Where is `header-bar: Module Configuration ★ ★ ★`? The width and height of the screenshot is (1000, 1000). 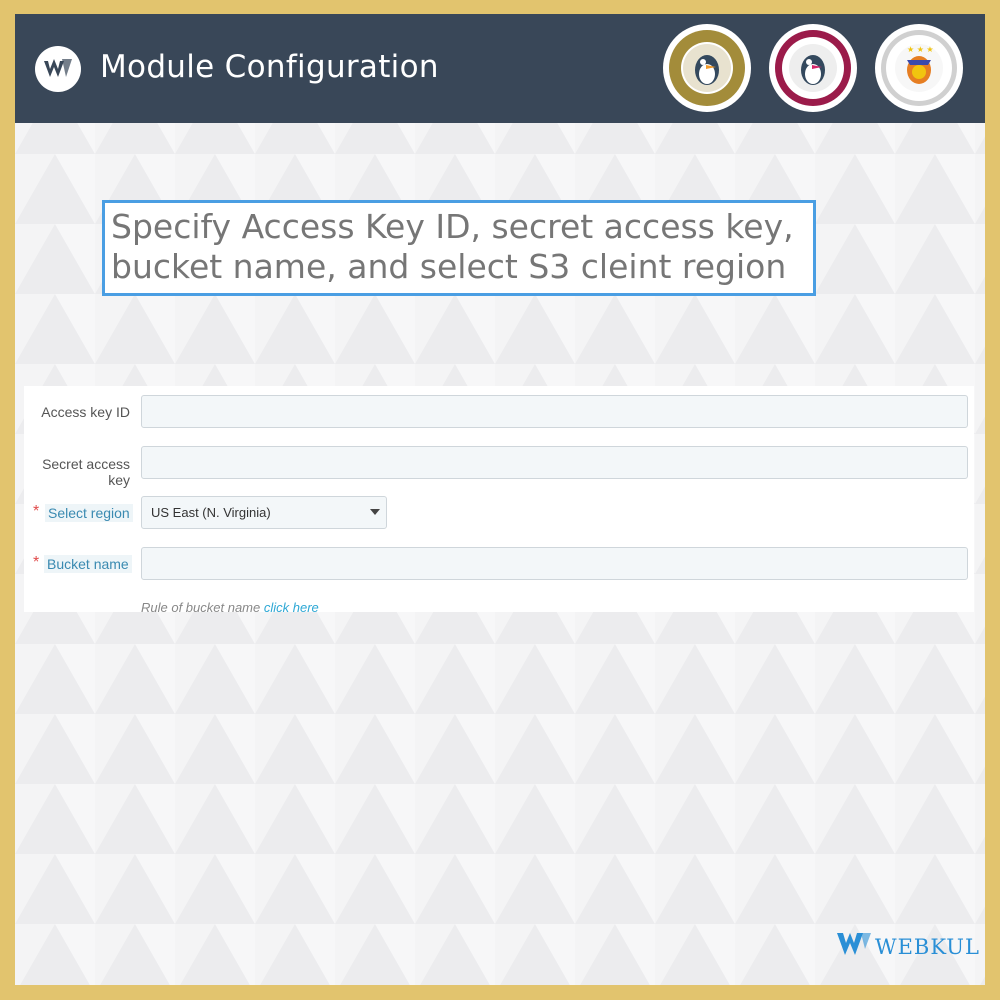 header-bar: Module Configuration ★ ★ ★ is located at coordinates (500, 68).